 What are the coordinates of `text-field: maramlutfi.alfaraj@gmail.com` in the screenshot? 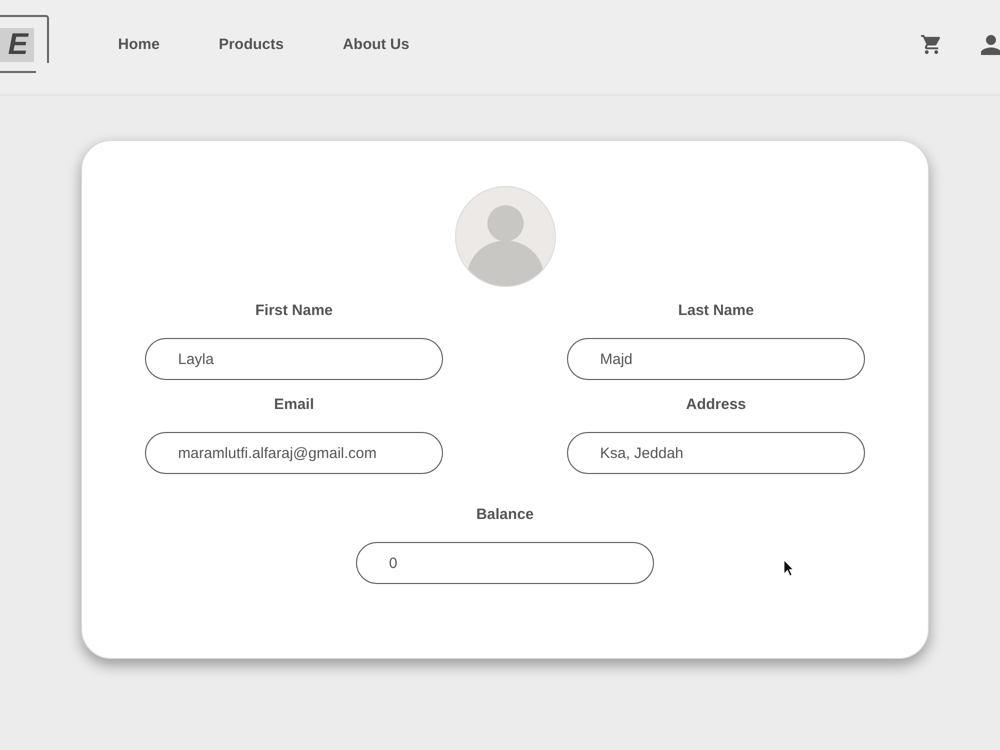 It's located at (294, 453).